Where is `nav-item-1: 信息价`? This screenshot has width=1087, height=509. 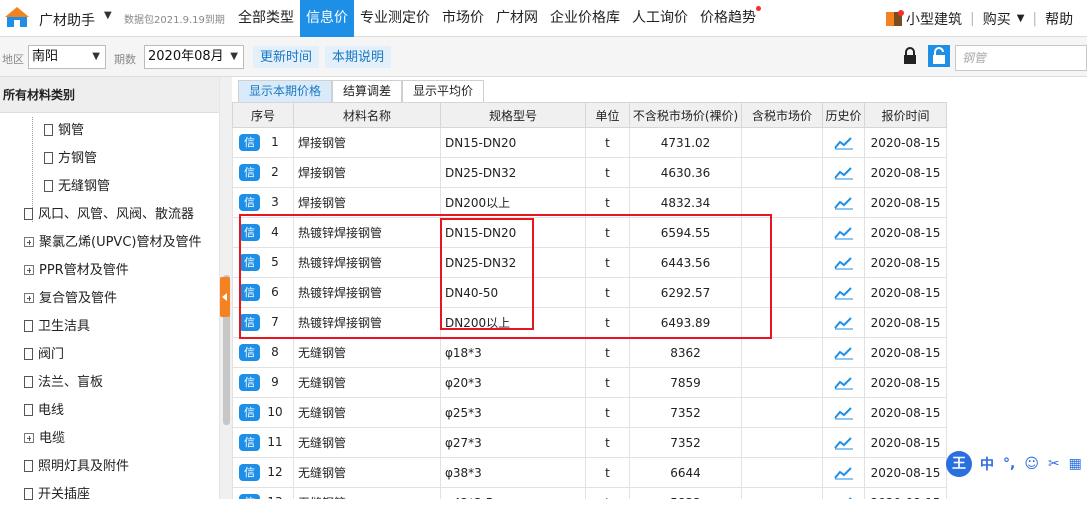 nav-item-1: 信息价 is located at coordinates (327, 18).